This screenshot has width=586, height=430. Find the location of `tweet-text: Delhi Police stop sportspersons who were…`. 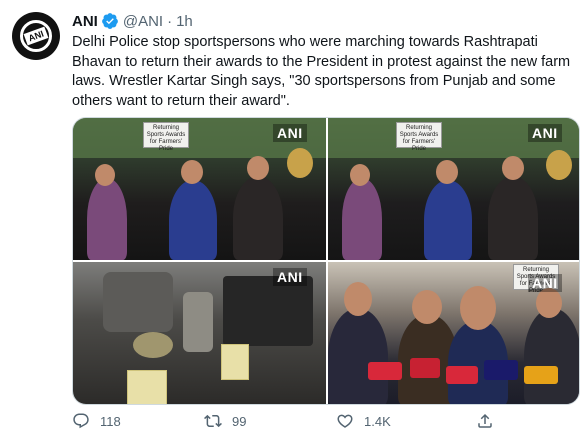

tweet-text: Delhi Police stop sportspersons who were… is located at coordinates (321, 71).